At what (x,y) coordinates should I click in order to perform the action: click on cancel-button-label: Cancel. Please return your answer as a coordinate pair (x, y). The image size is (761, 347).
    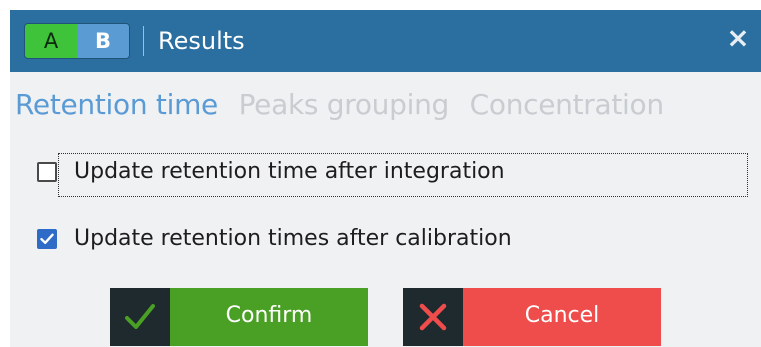
    Looking at the image, I should click on (562, 317).